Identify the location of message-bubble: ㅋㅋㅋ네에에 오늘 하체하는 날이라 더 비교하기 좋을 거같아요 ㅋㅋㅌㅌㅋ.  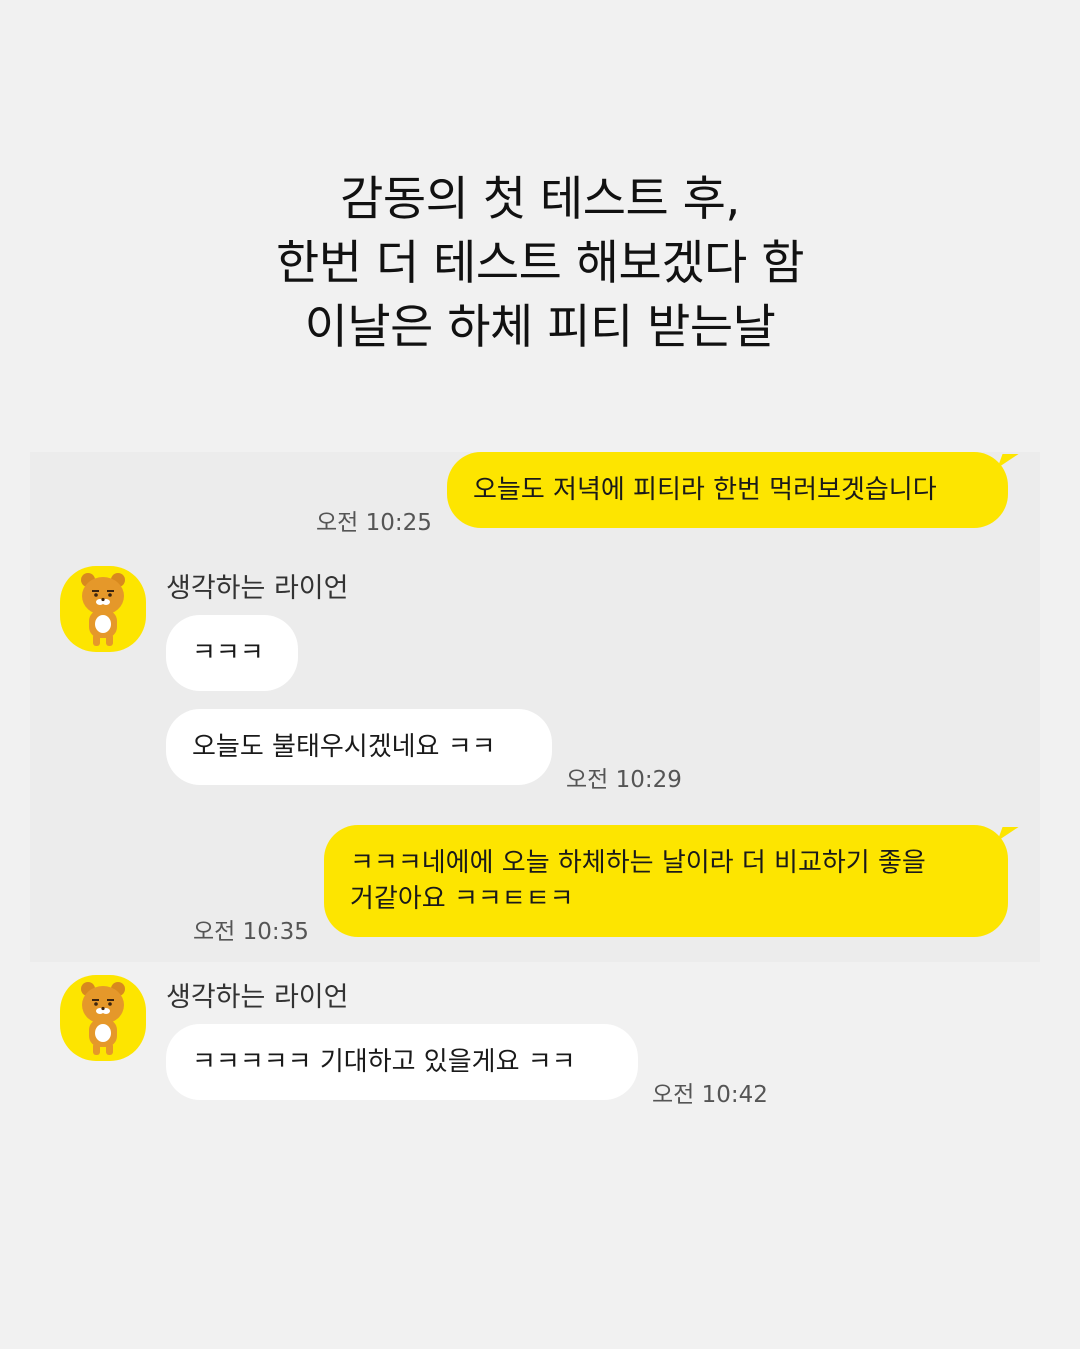
(666, 881).